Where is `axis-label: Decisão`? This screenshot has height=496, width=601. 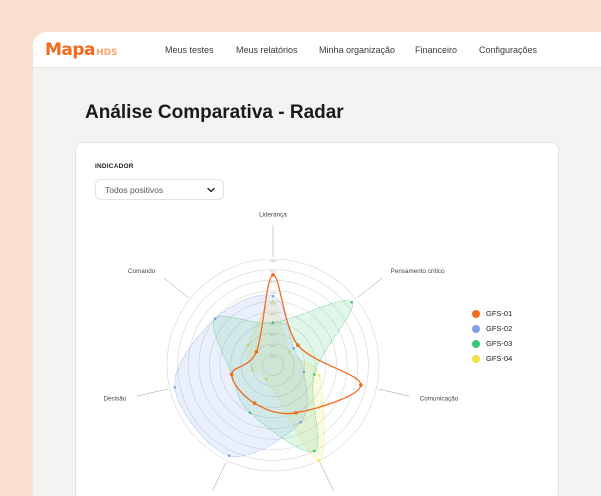
axis-label: Decisão is located at coordinates (115, 398).